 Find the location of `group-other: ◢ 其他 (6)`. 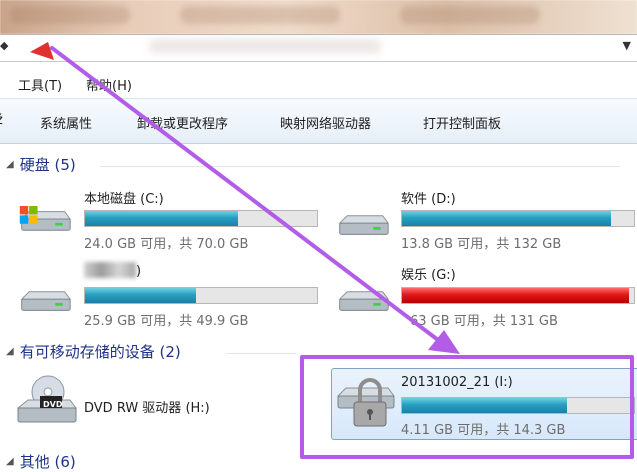

group-other: ◢ 其他 (6) is located at coordinates (41, 461).